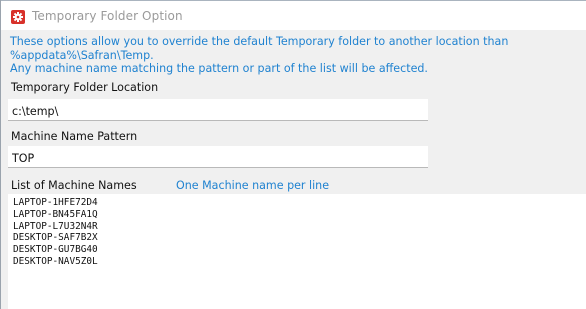  I want to click on machine-name-line: DESKTOP-SAF7B2X, so click(55, 238).